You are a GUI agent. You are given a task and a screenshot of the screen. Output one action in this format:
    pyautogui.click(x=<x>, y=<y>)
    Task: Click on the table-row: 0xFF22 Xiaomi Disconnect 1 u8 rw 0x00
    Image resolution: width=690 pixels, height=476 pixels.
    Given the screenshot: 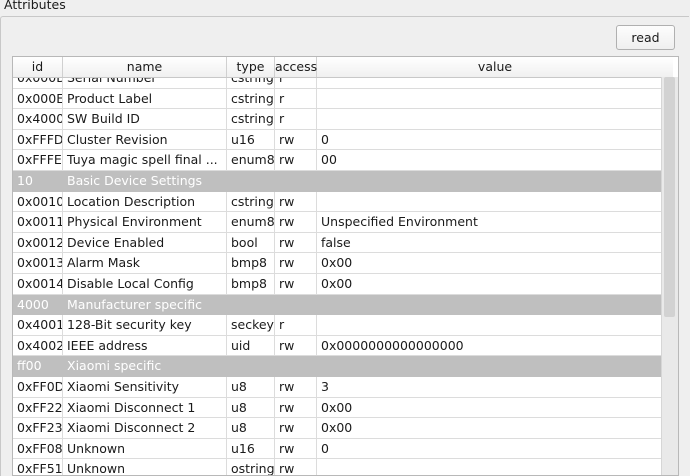 What is the action you would take?
    pyautogui.click(x=337, y=408)
    